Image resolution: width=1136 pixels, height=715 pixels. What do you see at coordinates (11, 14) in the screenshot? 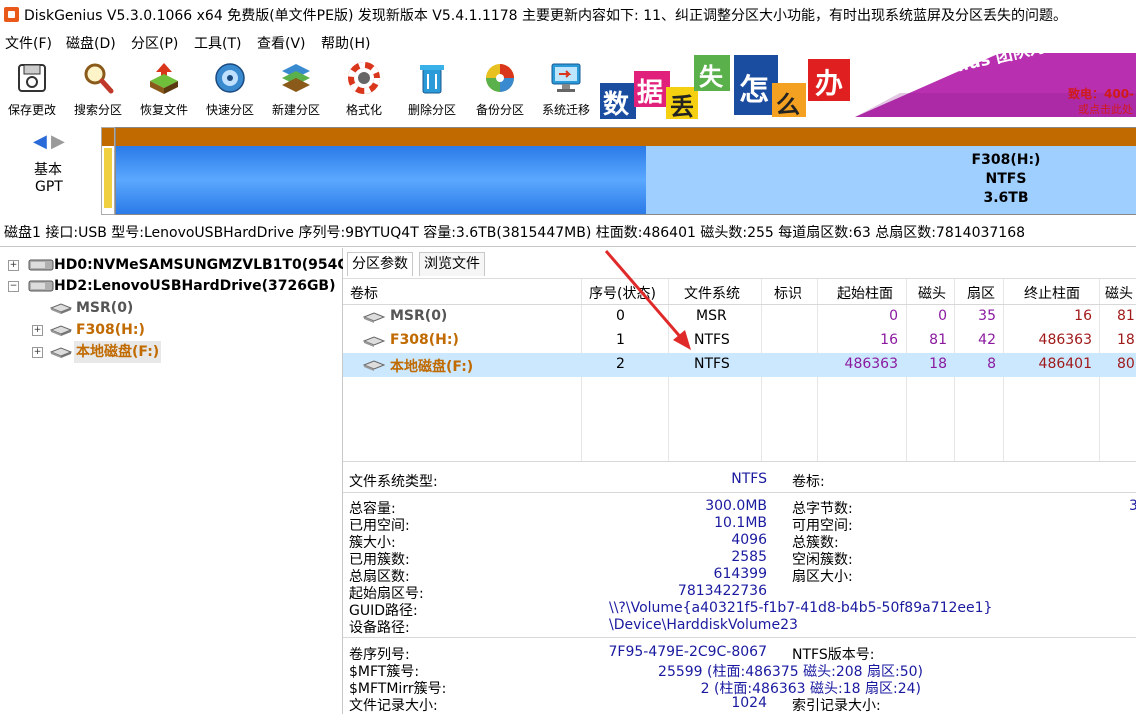
I see `app-icon` at bounding box center [11, 14].